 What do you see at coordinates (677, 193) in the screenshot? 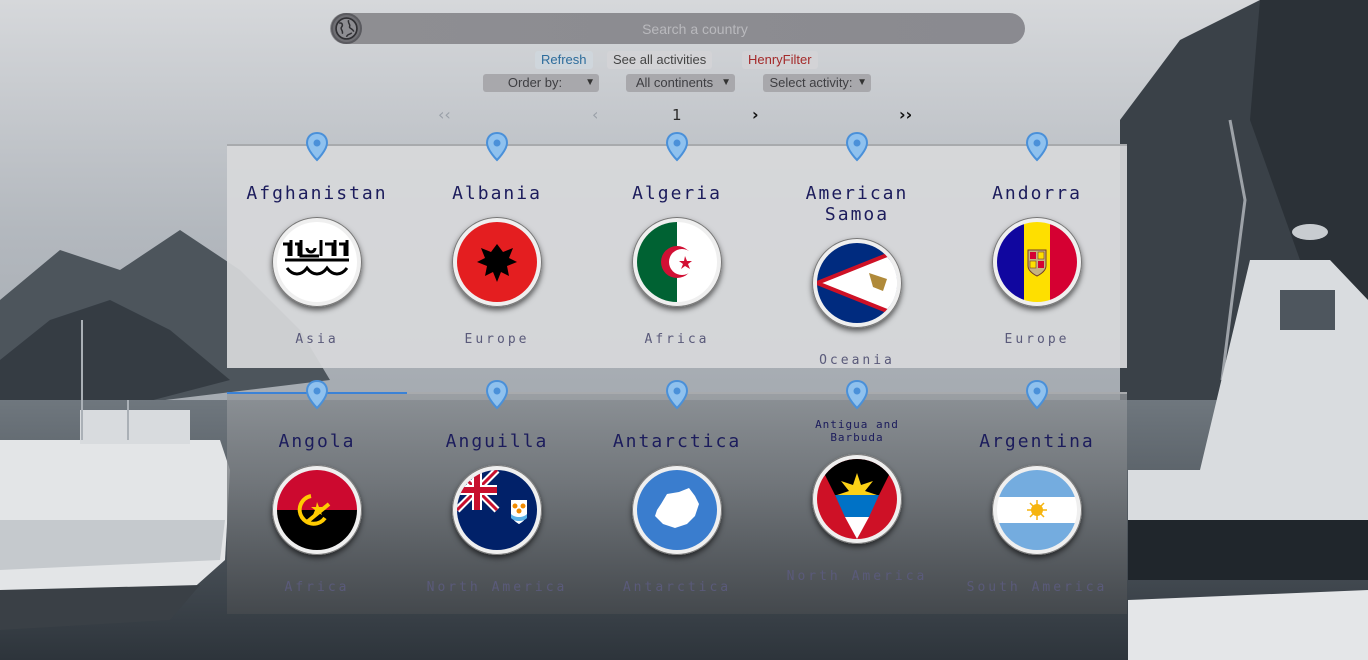
I see `country-name: Algeria` at bounding box center [677, 193].